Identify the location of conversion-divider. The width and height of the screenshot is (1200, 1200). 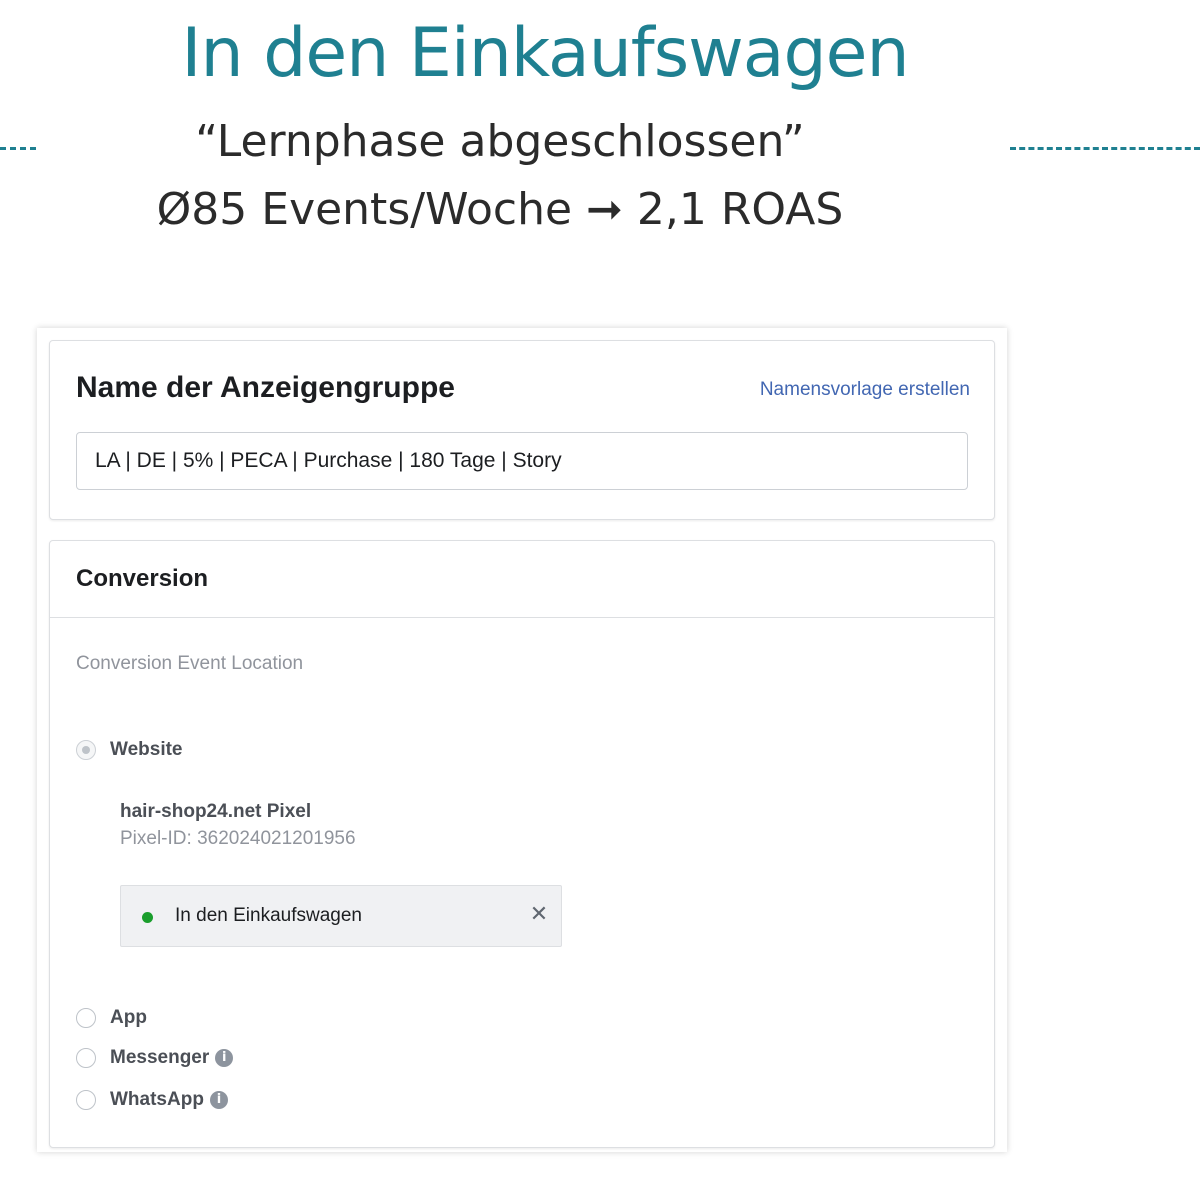
(522, 617).